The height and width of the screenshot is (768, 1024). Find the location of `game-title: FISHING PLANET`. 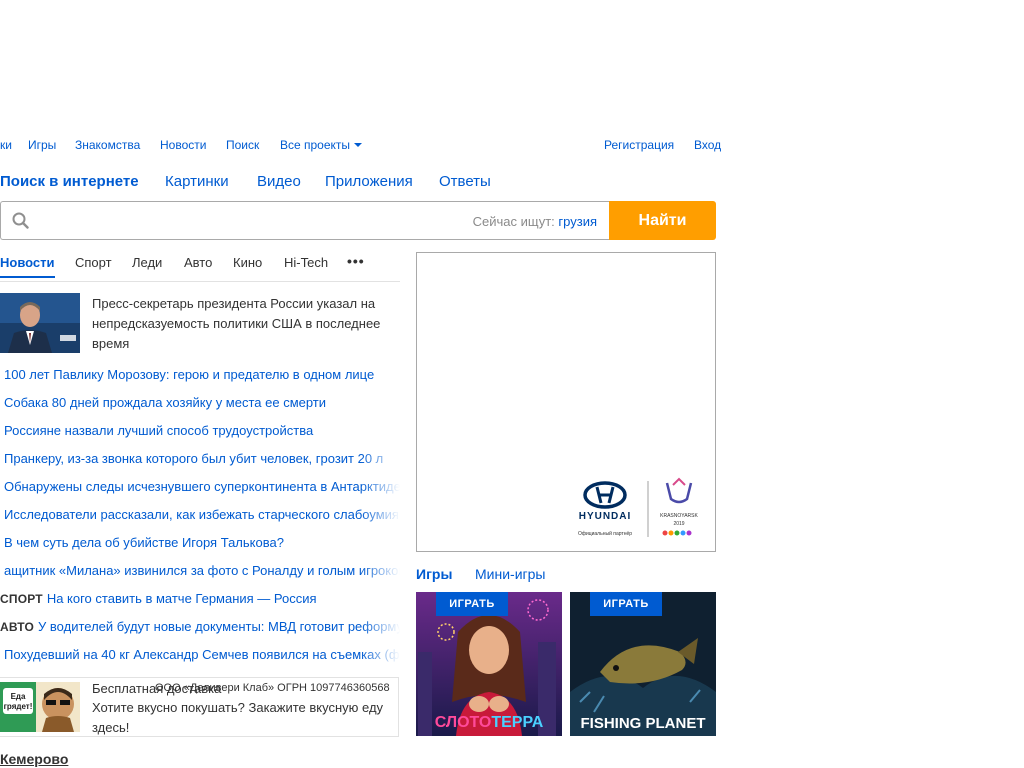

game-title: FISHING PLANET is located at coordinates (643, 723).